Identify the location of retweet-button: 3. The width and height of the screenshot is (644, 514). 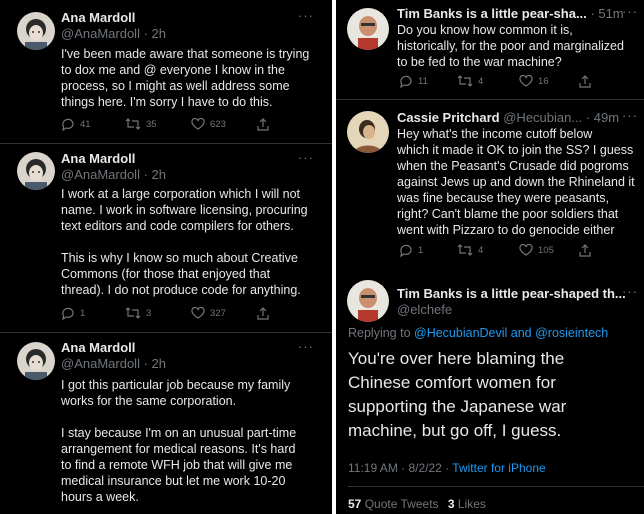
(138, 313).